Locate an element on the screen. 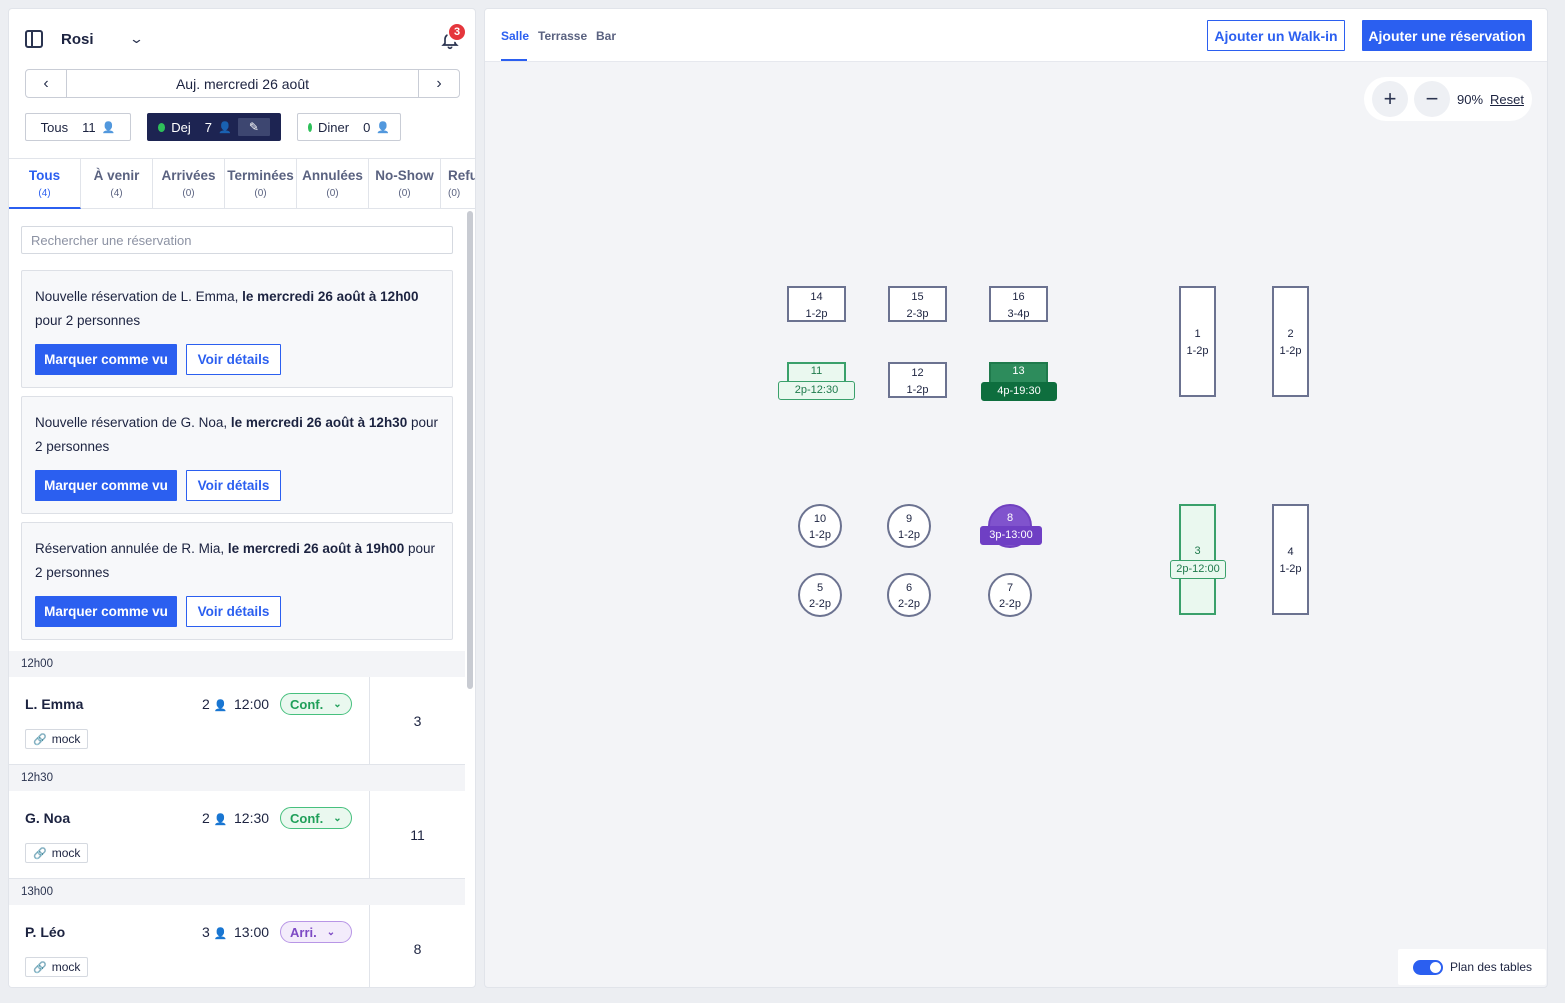 Image resolution: width=1565 pixels, height=1003 pixels. table-plan-toggle-box: Plan des tables is located at coordinates (1472, 967).